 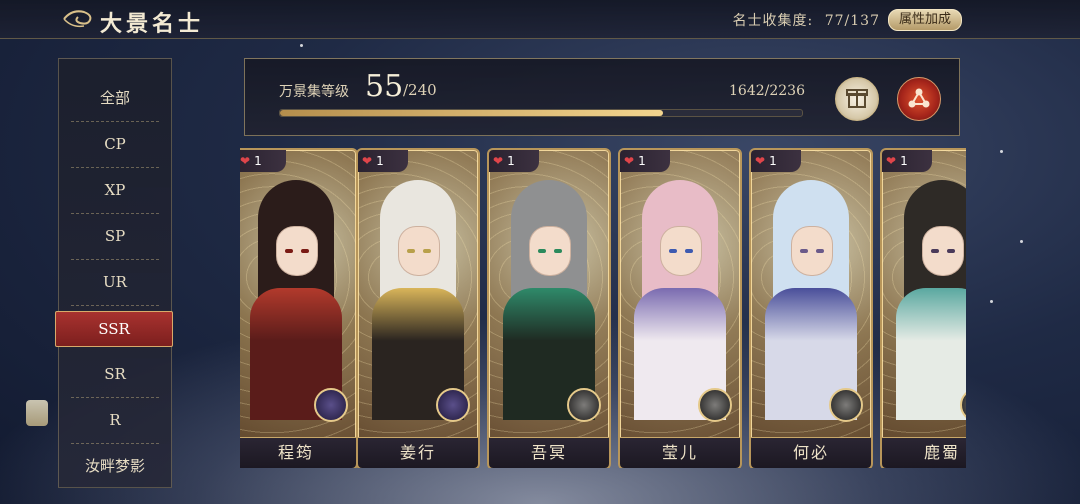 What do you see at coordinates (78, 19) in the screenshot?
I see `back-ornament-icon` at bounding box center [78, 19].